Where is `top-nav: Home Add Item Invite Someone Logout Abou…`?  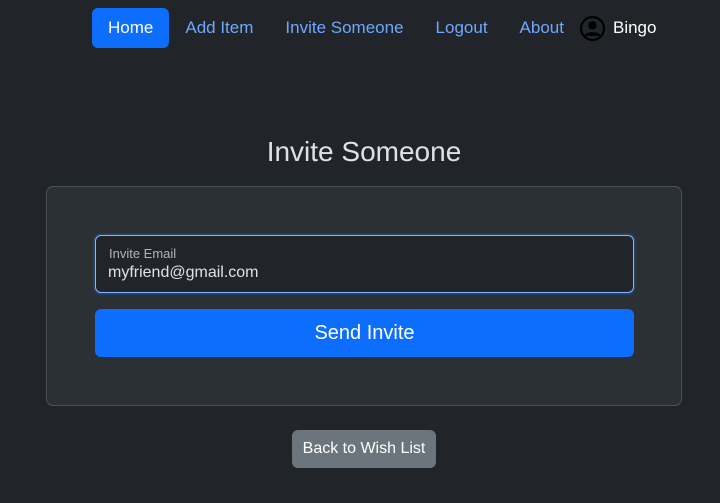 top-nav: Home Add Item Invite Someone Logout Abou… is located at coordinates (374, 28).